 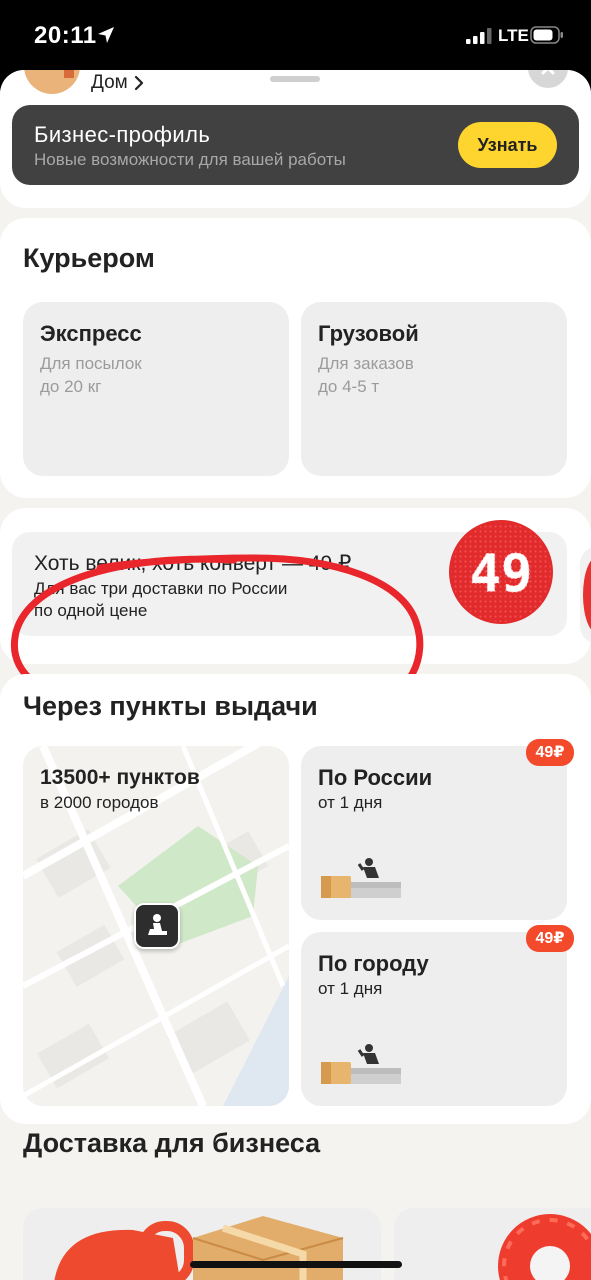 I want to click on city-delivery-time: от 1 дня, so click(x=350, y=988).